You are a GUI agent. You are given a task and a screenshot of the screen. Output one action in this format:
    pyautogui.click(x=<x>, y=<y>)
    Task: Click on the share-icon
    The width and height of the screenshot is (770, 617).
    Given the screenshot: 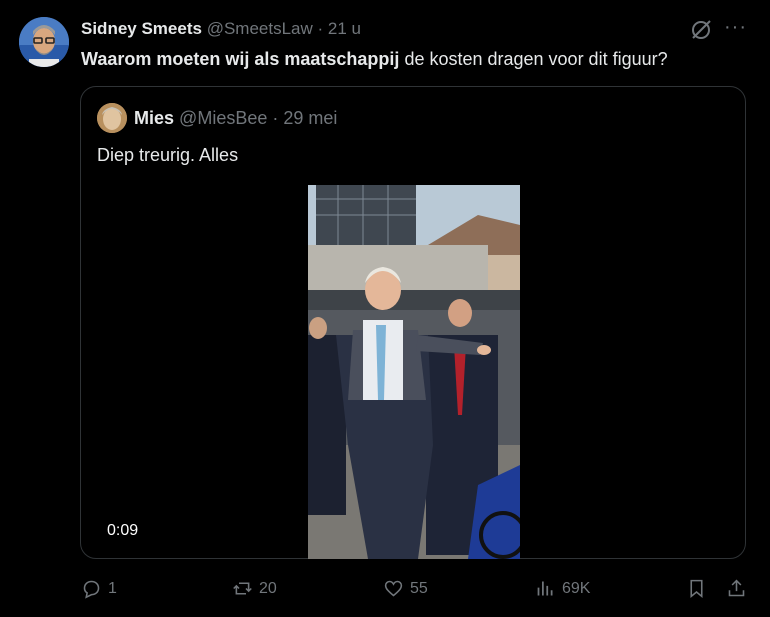 What is the action you would take?
    pyautogui.click(x=736, y=588)
    